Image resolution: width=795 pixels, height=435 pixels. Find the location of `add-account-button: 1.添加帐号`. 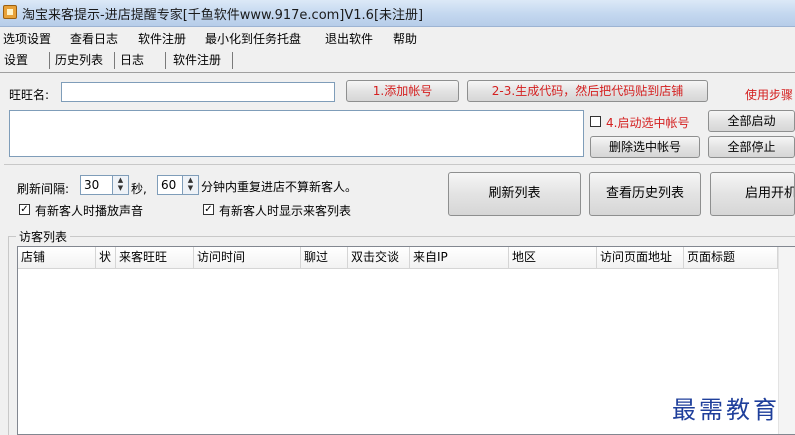

add-account-button: 1.添加帐号 is located at coordinates (402, 91).